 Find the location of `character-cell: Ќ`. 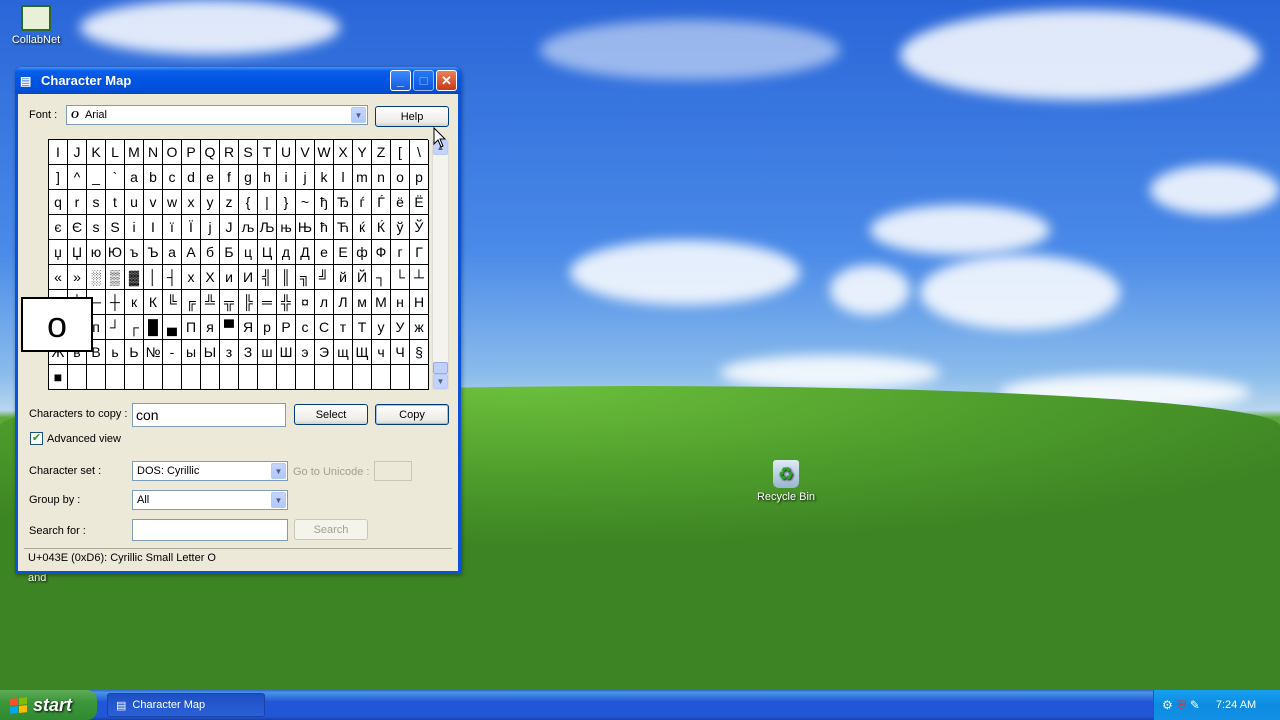

character-cell: Ќ is located at coordinates (381, 227).